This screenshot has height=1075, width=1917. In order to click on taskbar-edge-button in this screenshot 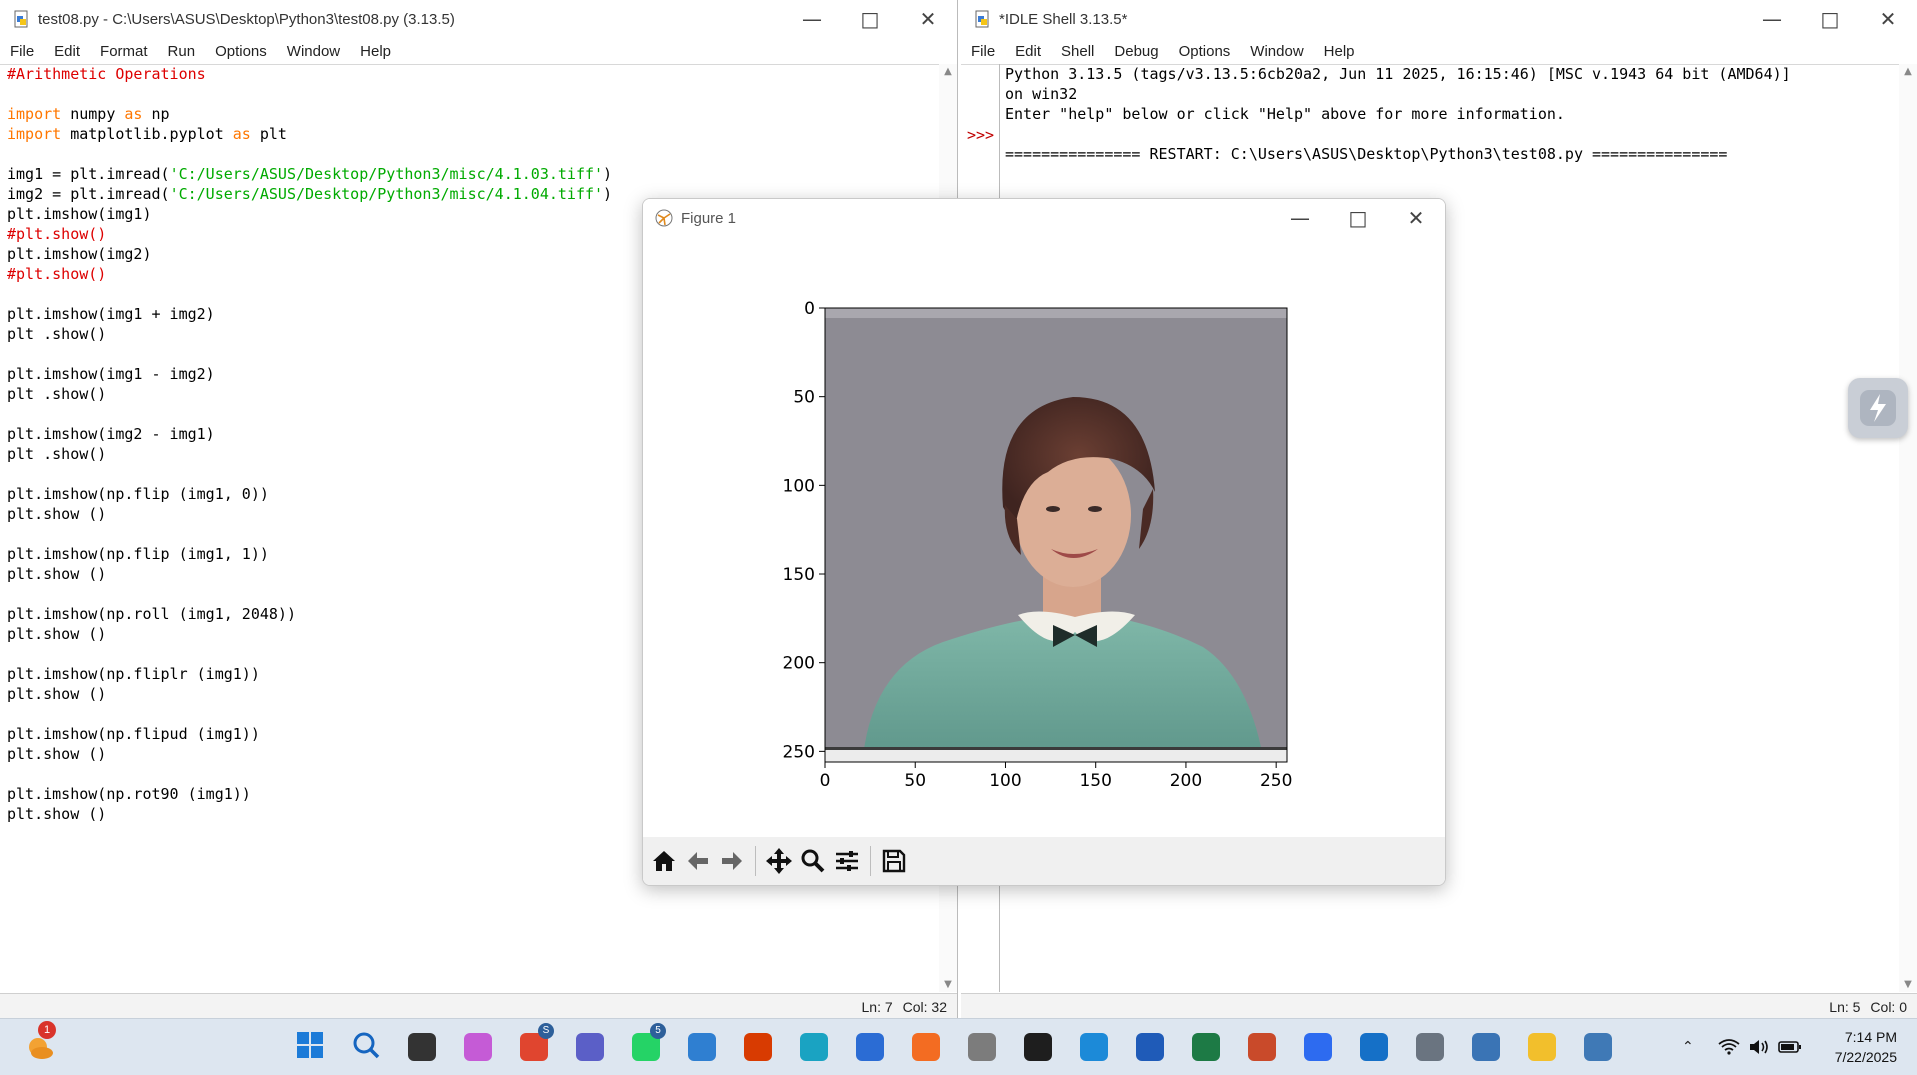, I will do `click(814, 1047)`.